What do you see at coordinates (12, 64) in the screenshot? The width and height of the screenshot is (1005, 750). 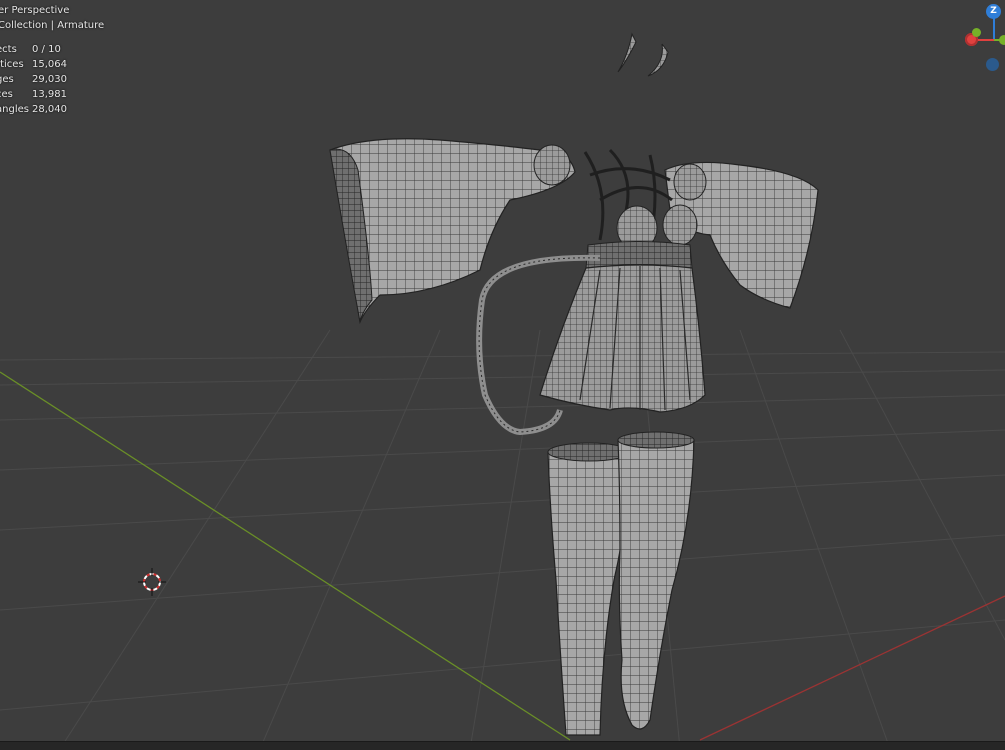 I see `stat-label: rtices` at bounding box center [12, 64].